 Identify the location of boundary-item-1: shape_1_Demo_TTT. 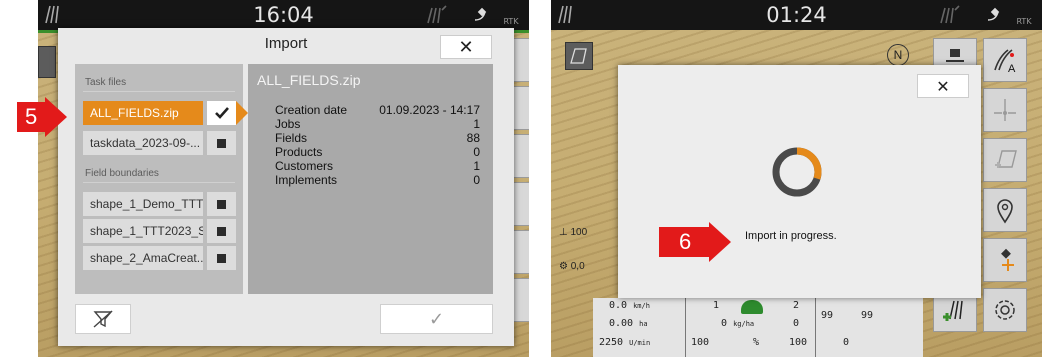
(159, 204).